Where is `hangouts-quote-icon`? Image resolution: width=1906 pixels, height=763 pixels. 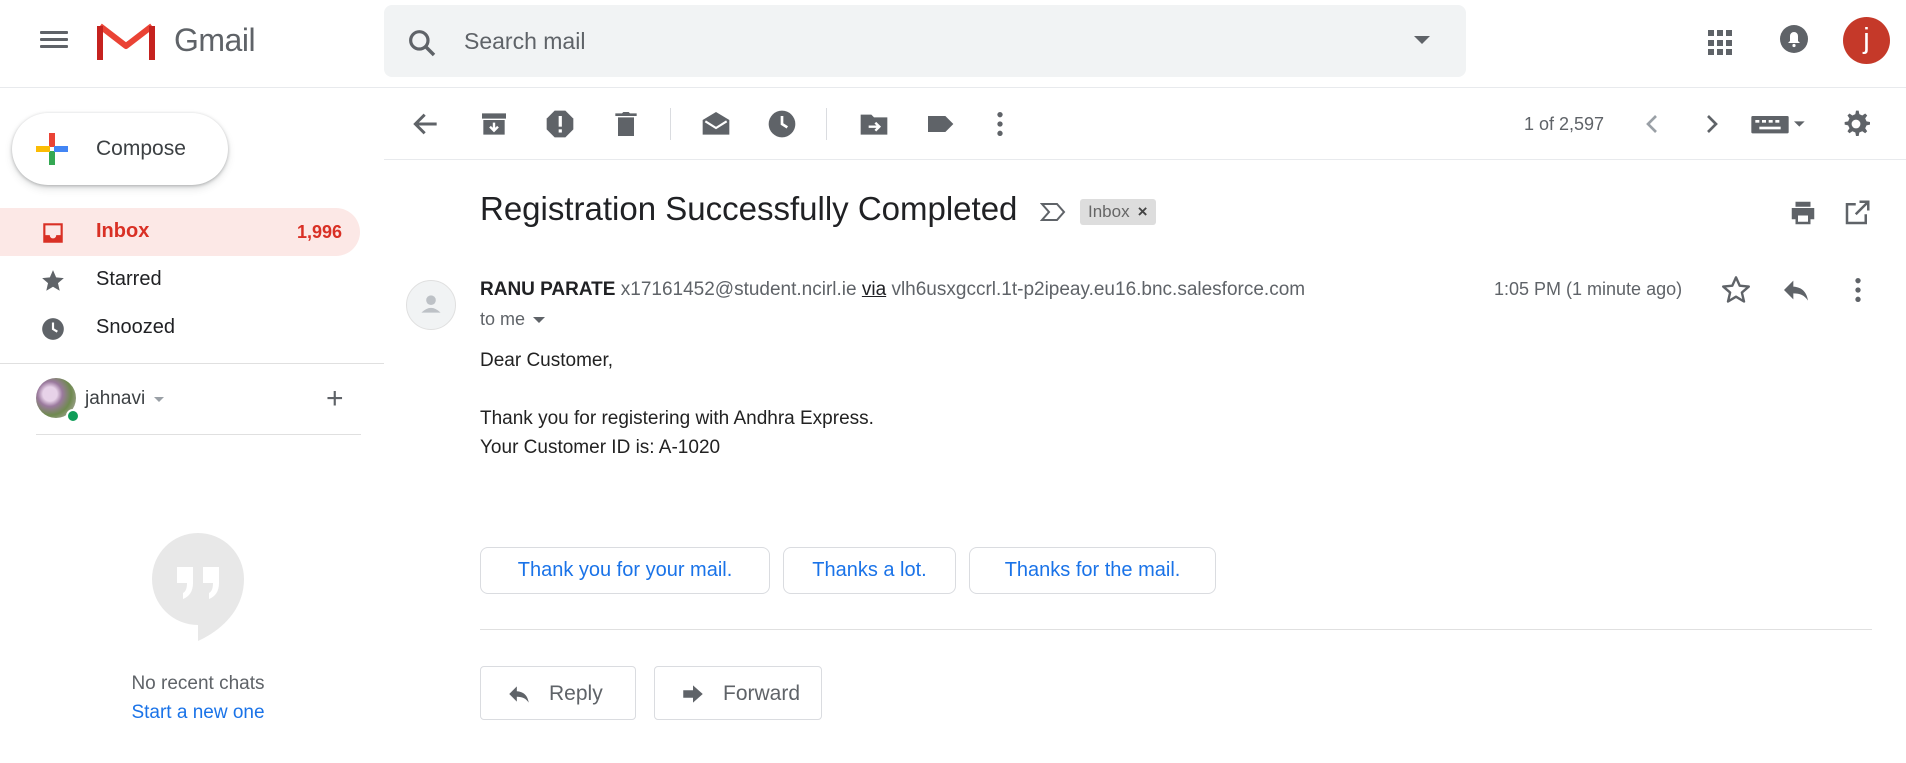
hangouts-quote-icon is located at coordinates (198, 587).